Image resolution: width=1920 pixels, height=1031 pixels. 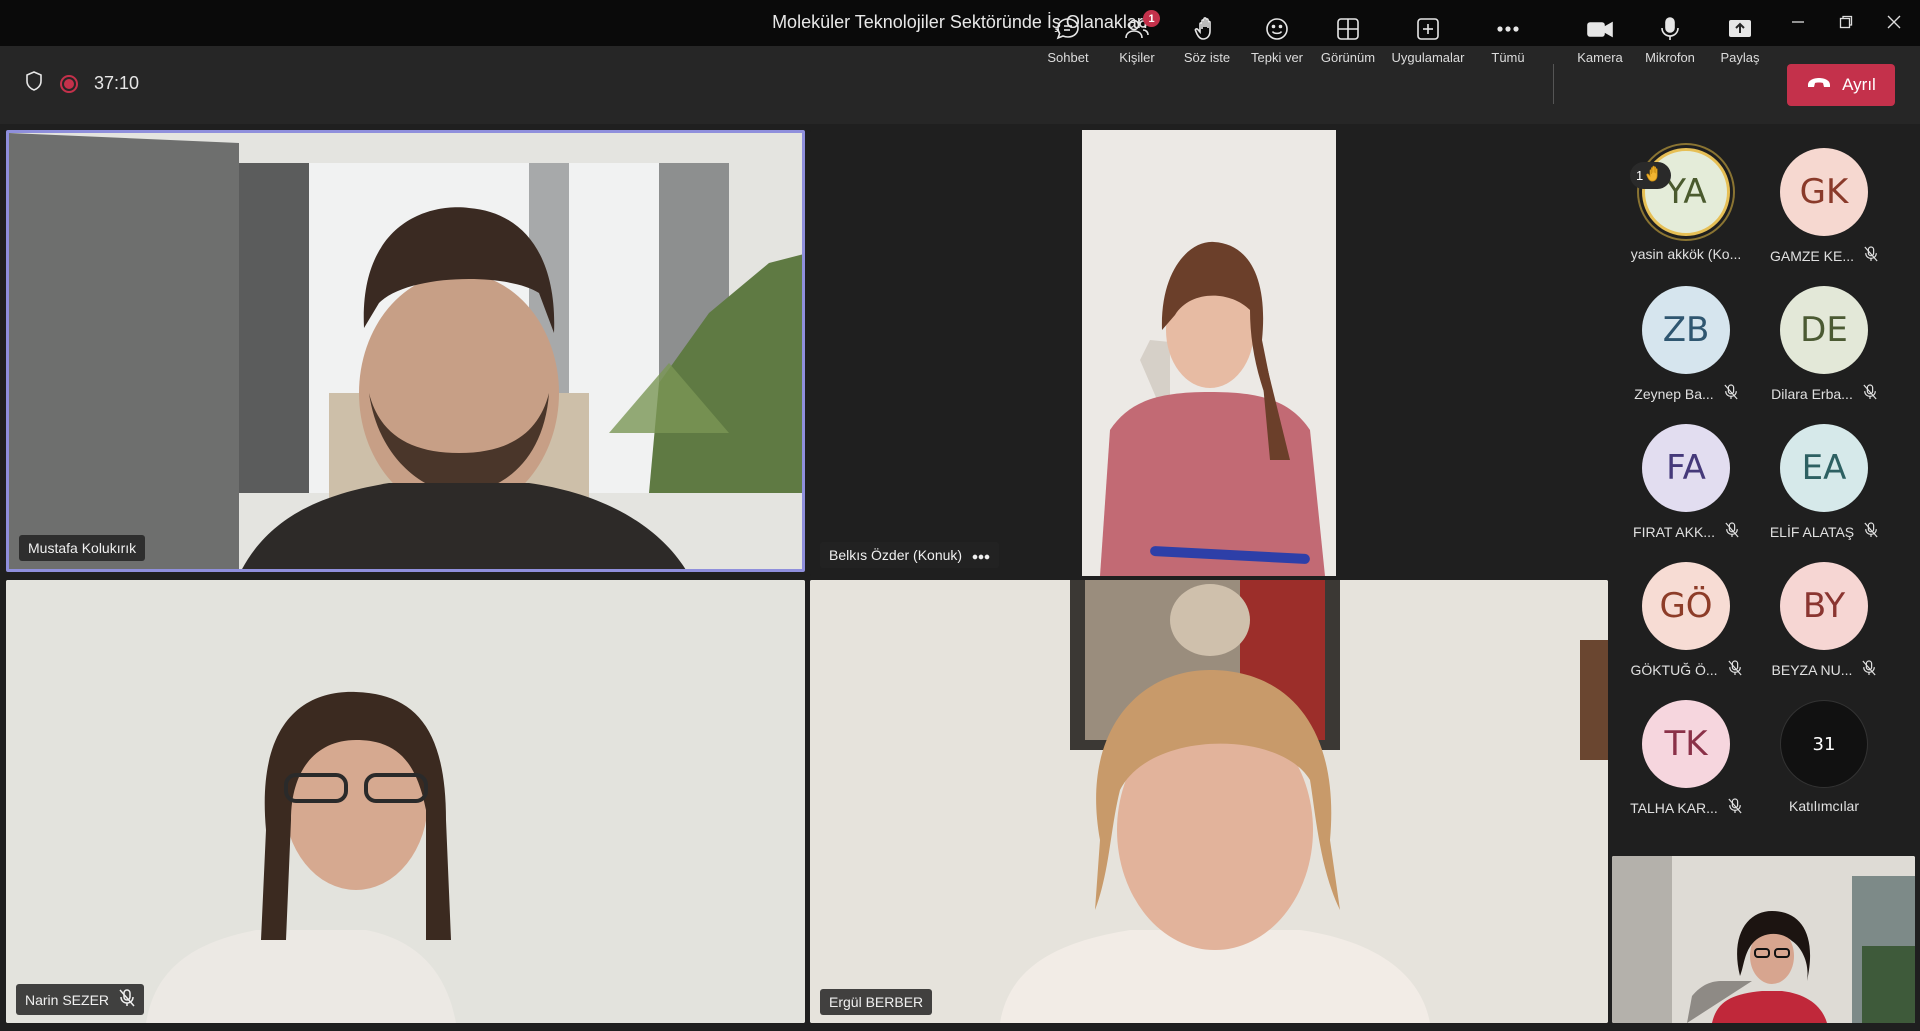 What do you see at coordinates (1151, 18) in the screenshot?
I see `people-count-badge: 1` at bounding box center [1151, 18].